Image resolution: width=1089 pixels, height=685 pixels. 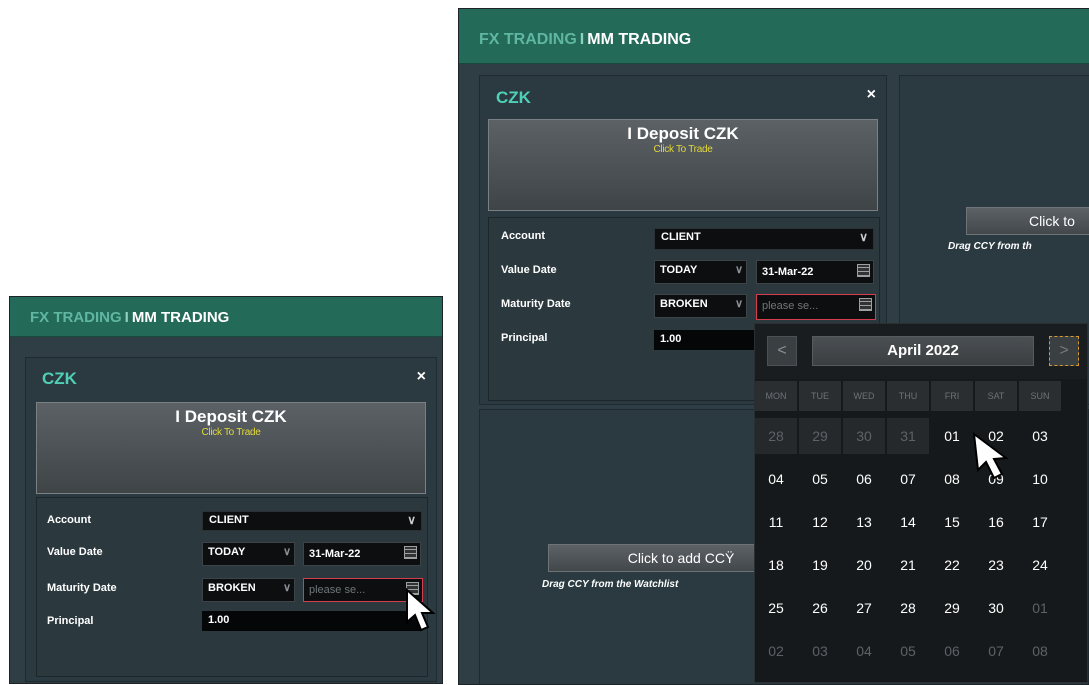 What do you see at coordinates (952, 396) in the screenshot?
I see `weekday-fri: FRI` at bounding box center [952, 396].